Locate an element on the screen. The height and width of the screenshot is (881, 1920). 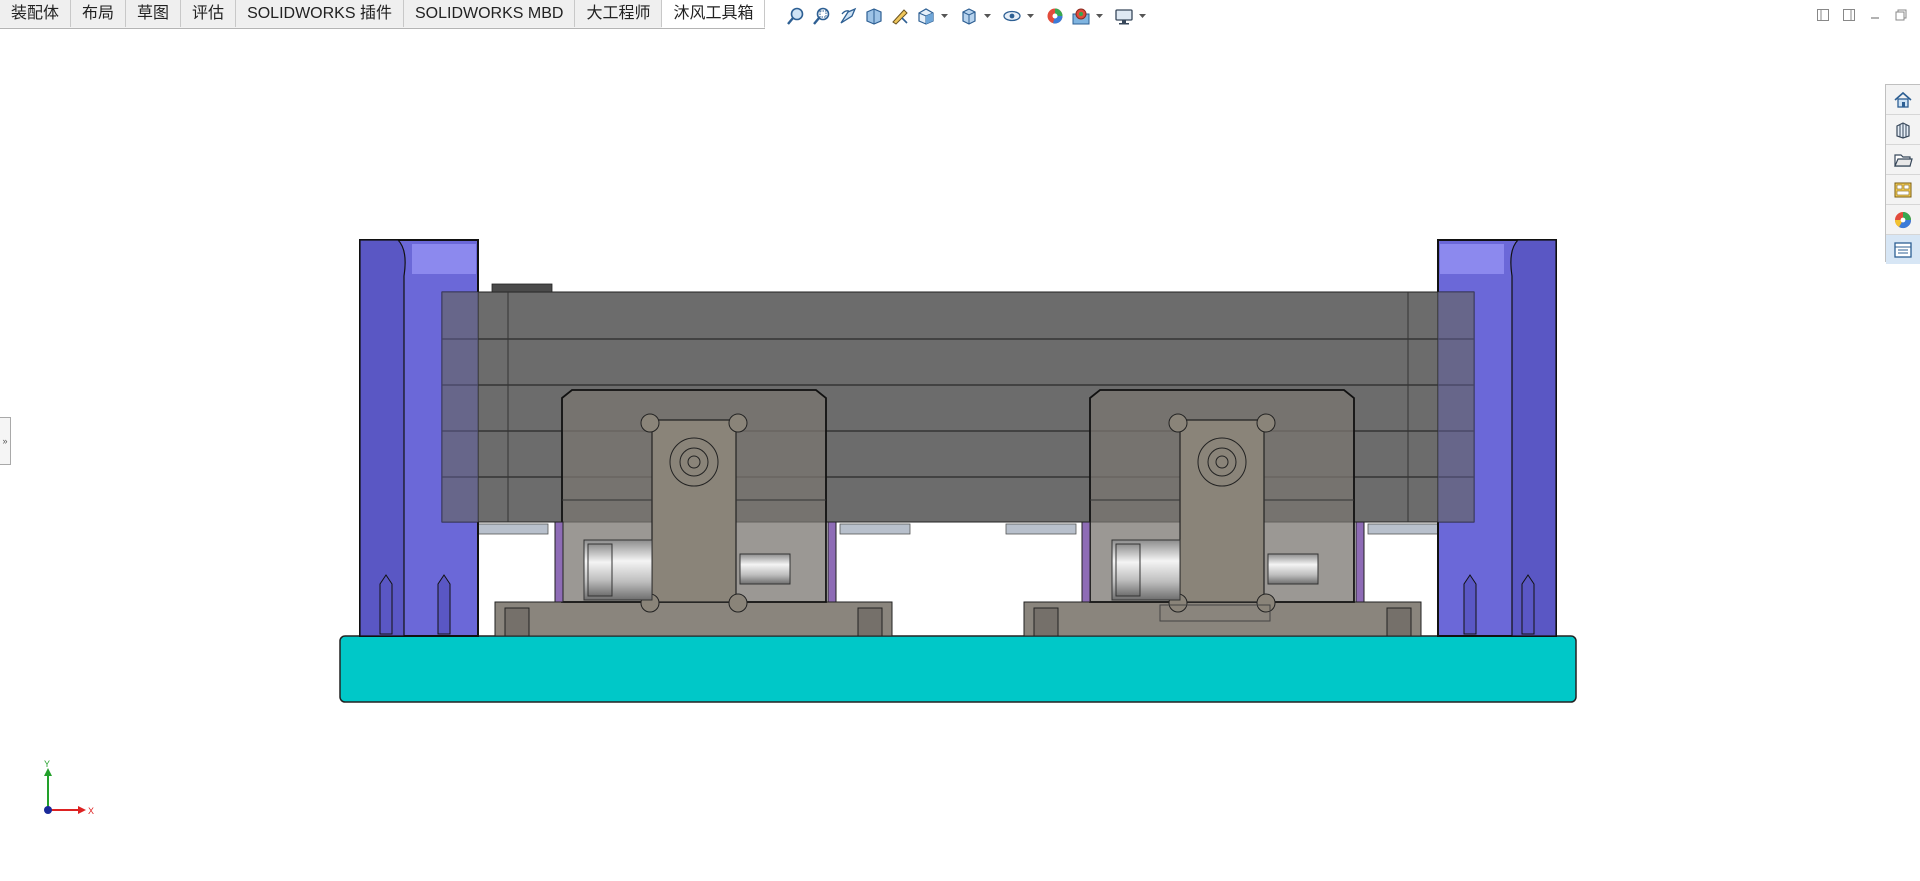
tile-right-icon is located at coordinates (1849, 15).